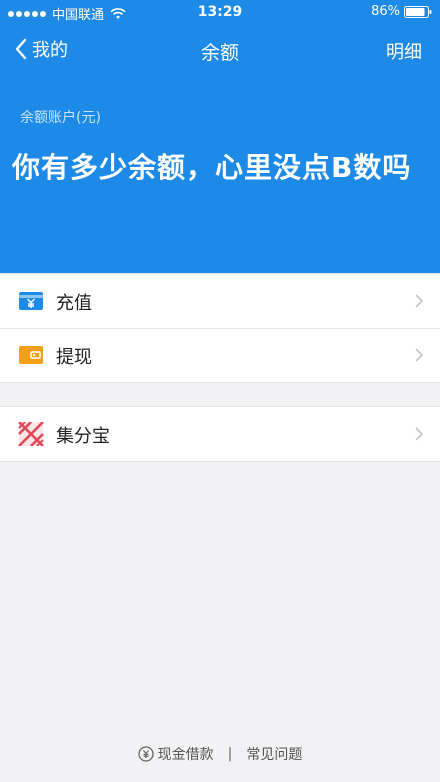  I want to click on withdraw-label: 提现, so click(74, 357).